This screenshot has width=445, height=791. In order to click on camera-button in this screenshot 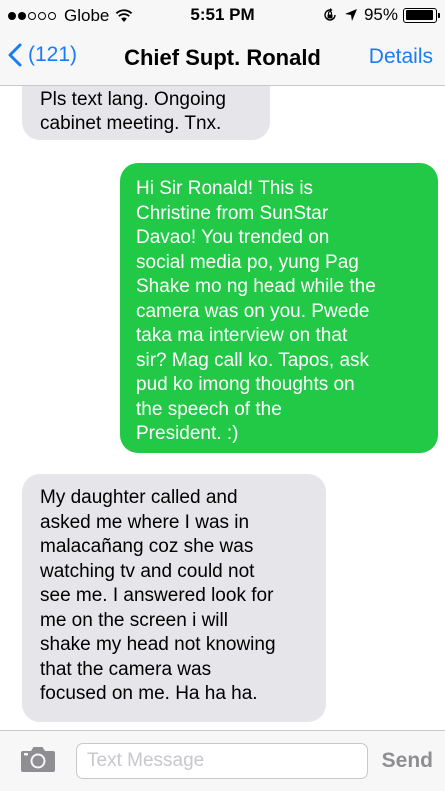, I will do `click(38, 759)`.